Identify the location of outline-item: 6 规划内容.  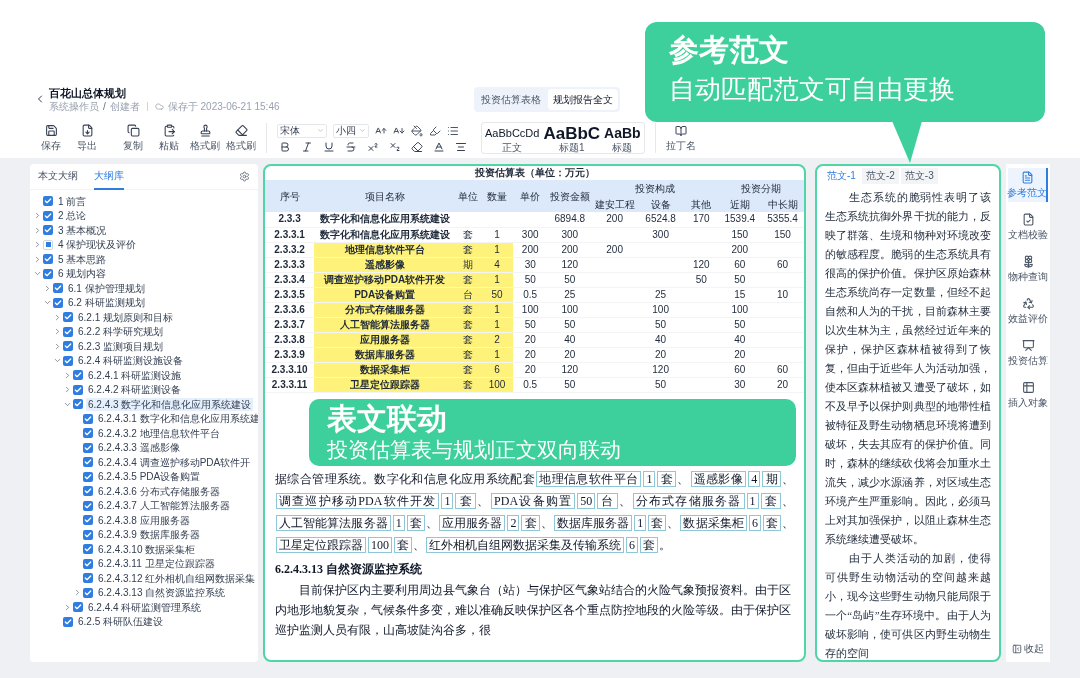
(82, 274).